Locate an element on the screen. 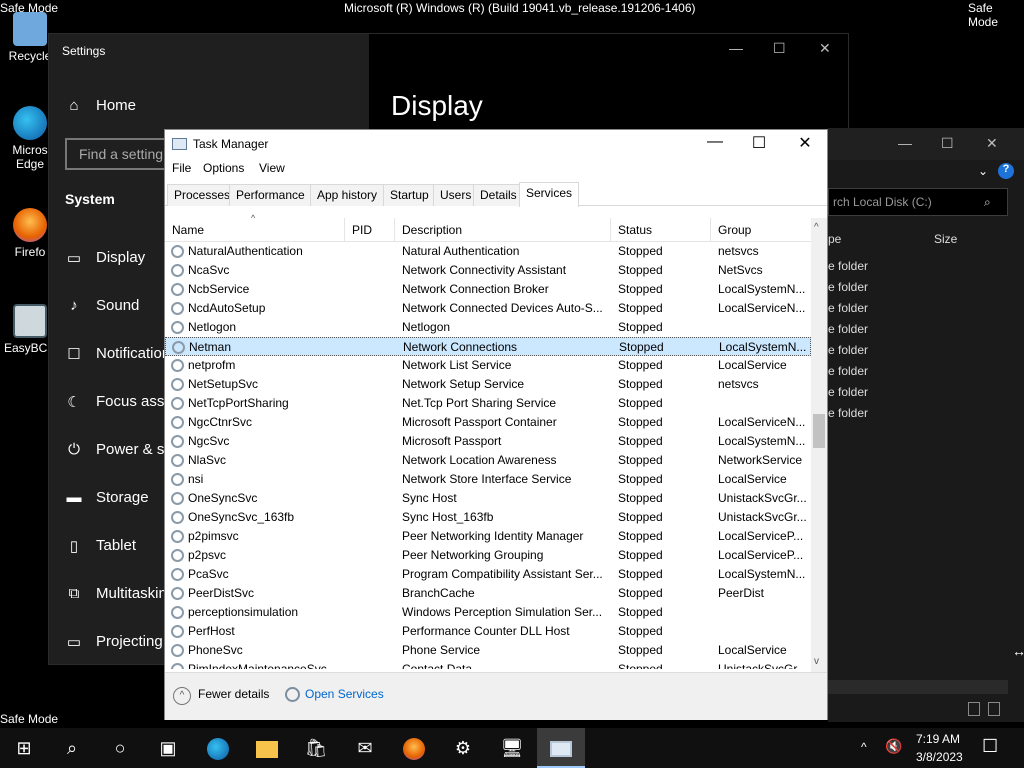 This screenshot has height=768, width=1024. tab-services: Services is located at coordinates (549, 194).